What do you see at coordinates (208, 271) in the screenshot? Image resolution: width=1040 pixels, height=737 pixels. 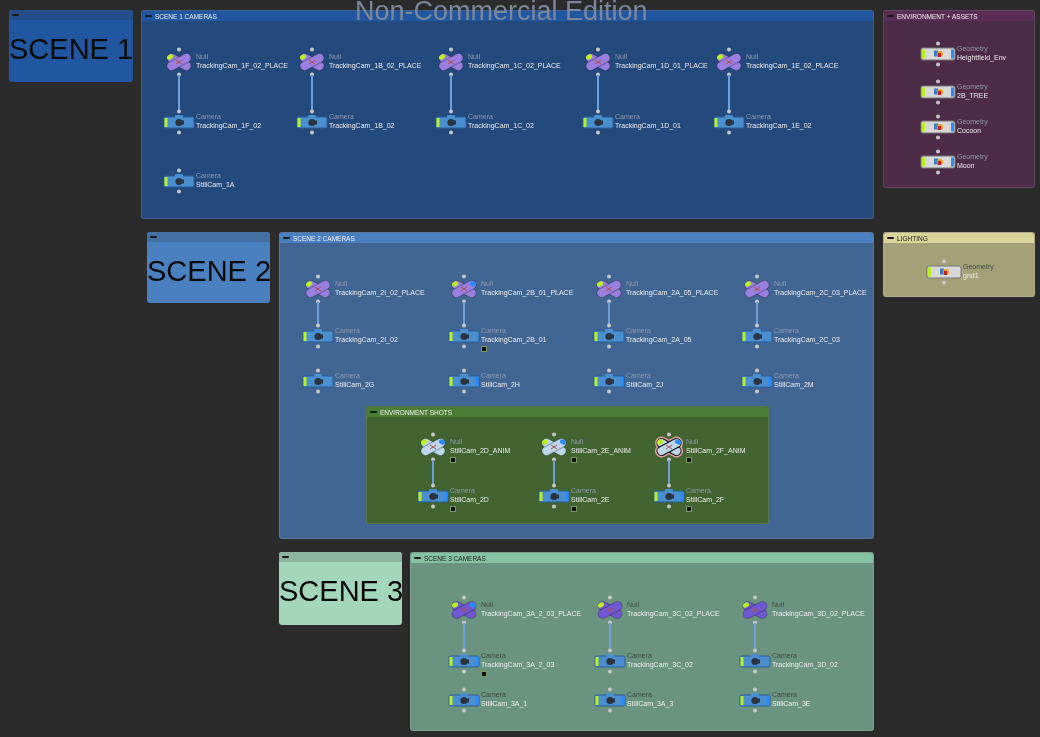 I see `sticky-note-text: SCENE 2` at bounding box center [208, 271].